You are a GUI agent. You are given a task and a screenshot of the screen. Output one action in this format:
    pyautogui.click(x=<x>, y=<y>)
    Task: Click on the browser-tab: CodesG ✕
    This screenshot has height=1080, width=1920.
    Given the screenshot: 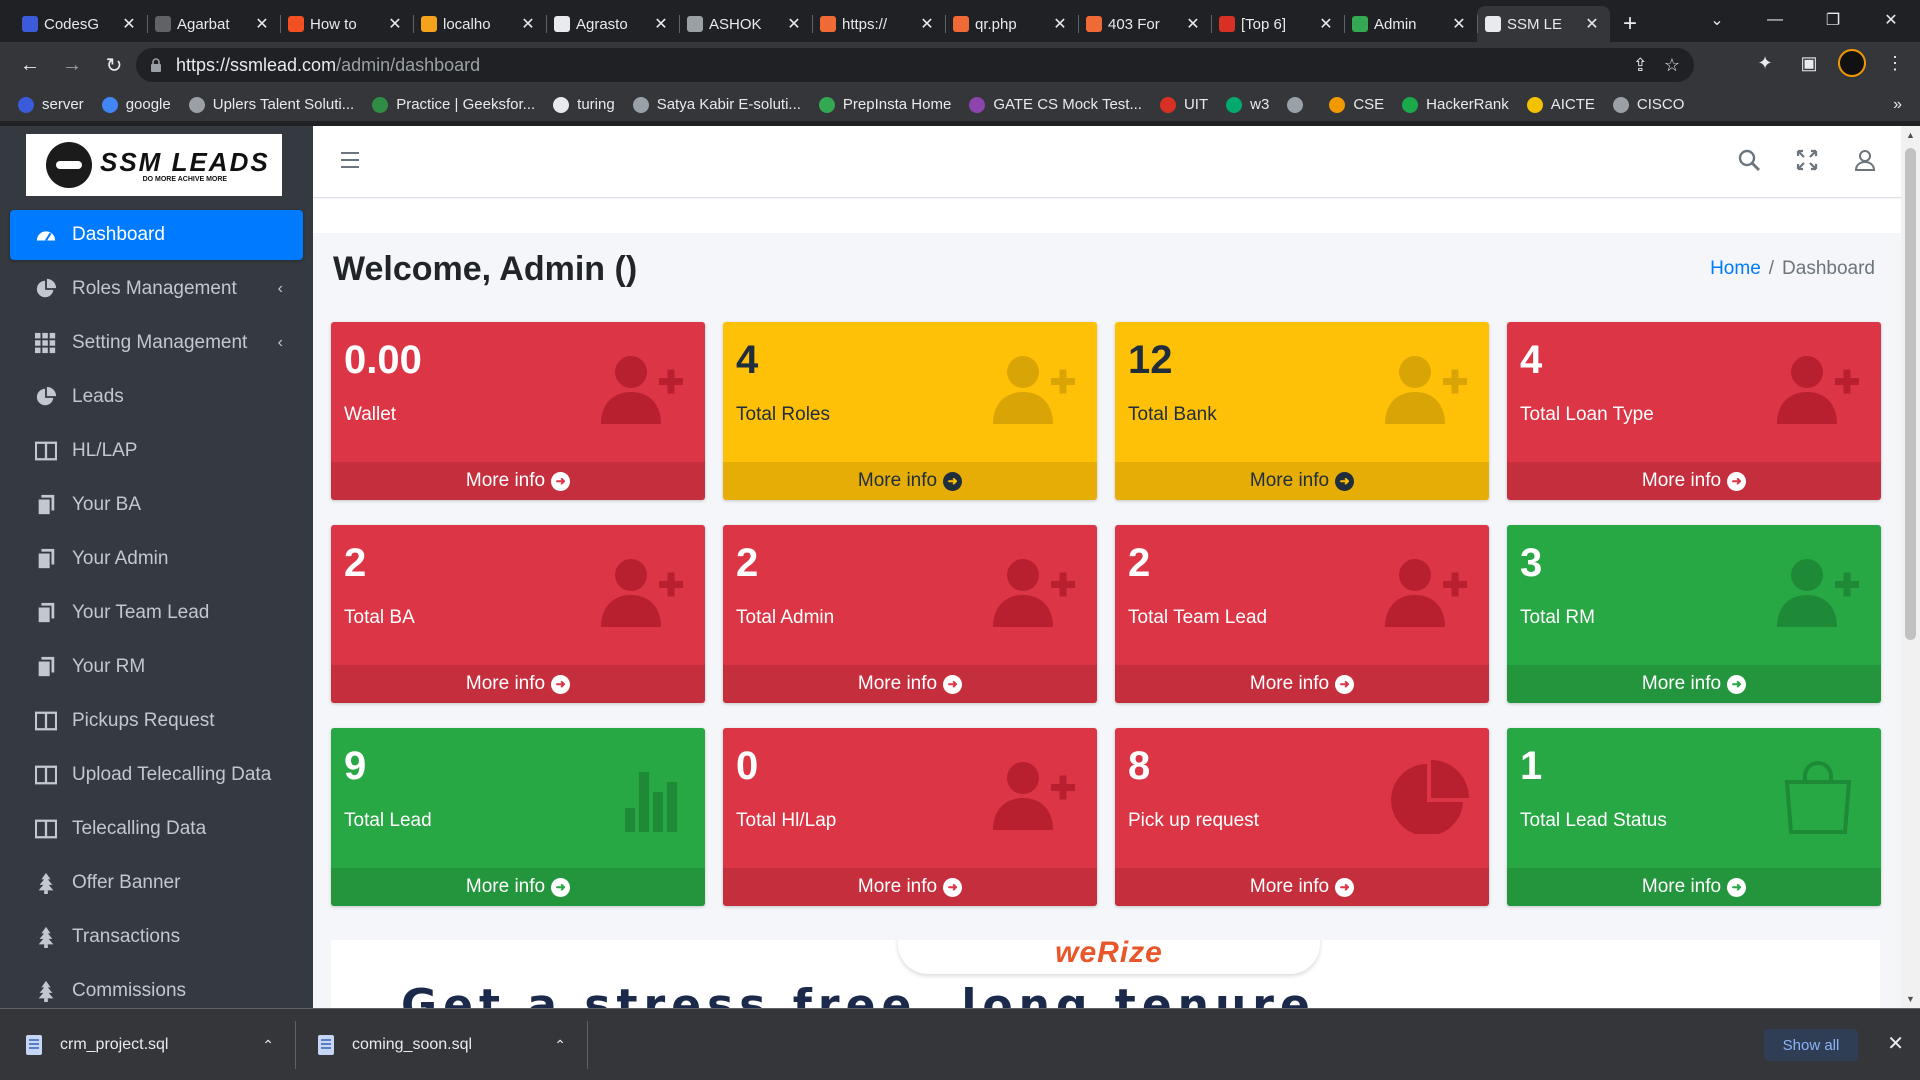 What is the action you would take?
    pyautogui.click(x=80, y=24)
    